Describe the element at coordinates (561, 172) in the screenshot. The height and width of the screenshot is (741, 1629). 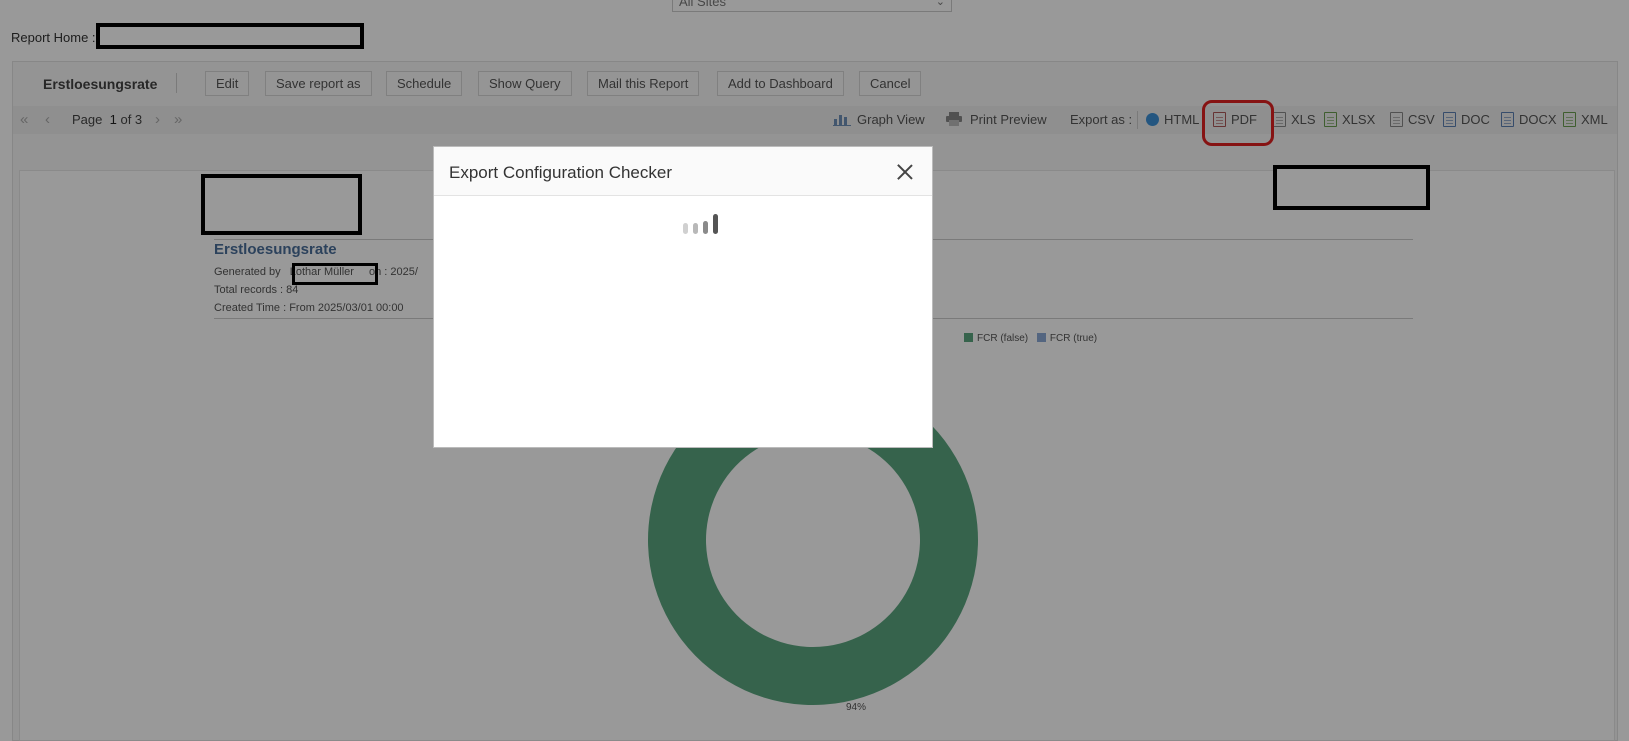
I see `dialog-title: Export Configuration Checker` at that location.